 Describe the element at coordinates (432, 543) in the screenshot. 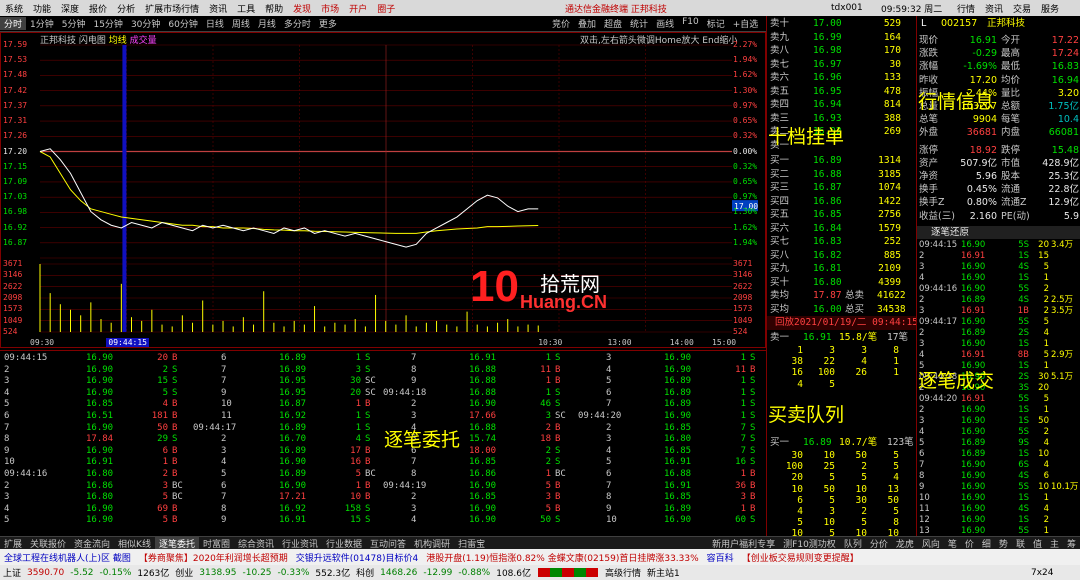

I see `bottom-tab: 机构调研` at that location.